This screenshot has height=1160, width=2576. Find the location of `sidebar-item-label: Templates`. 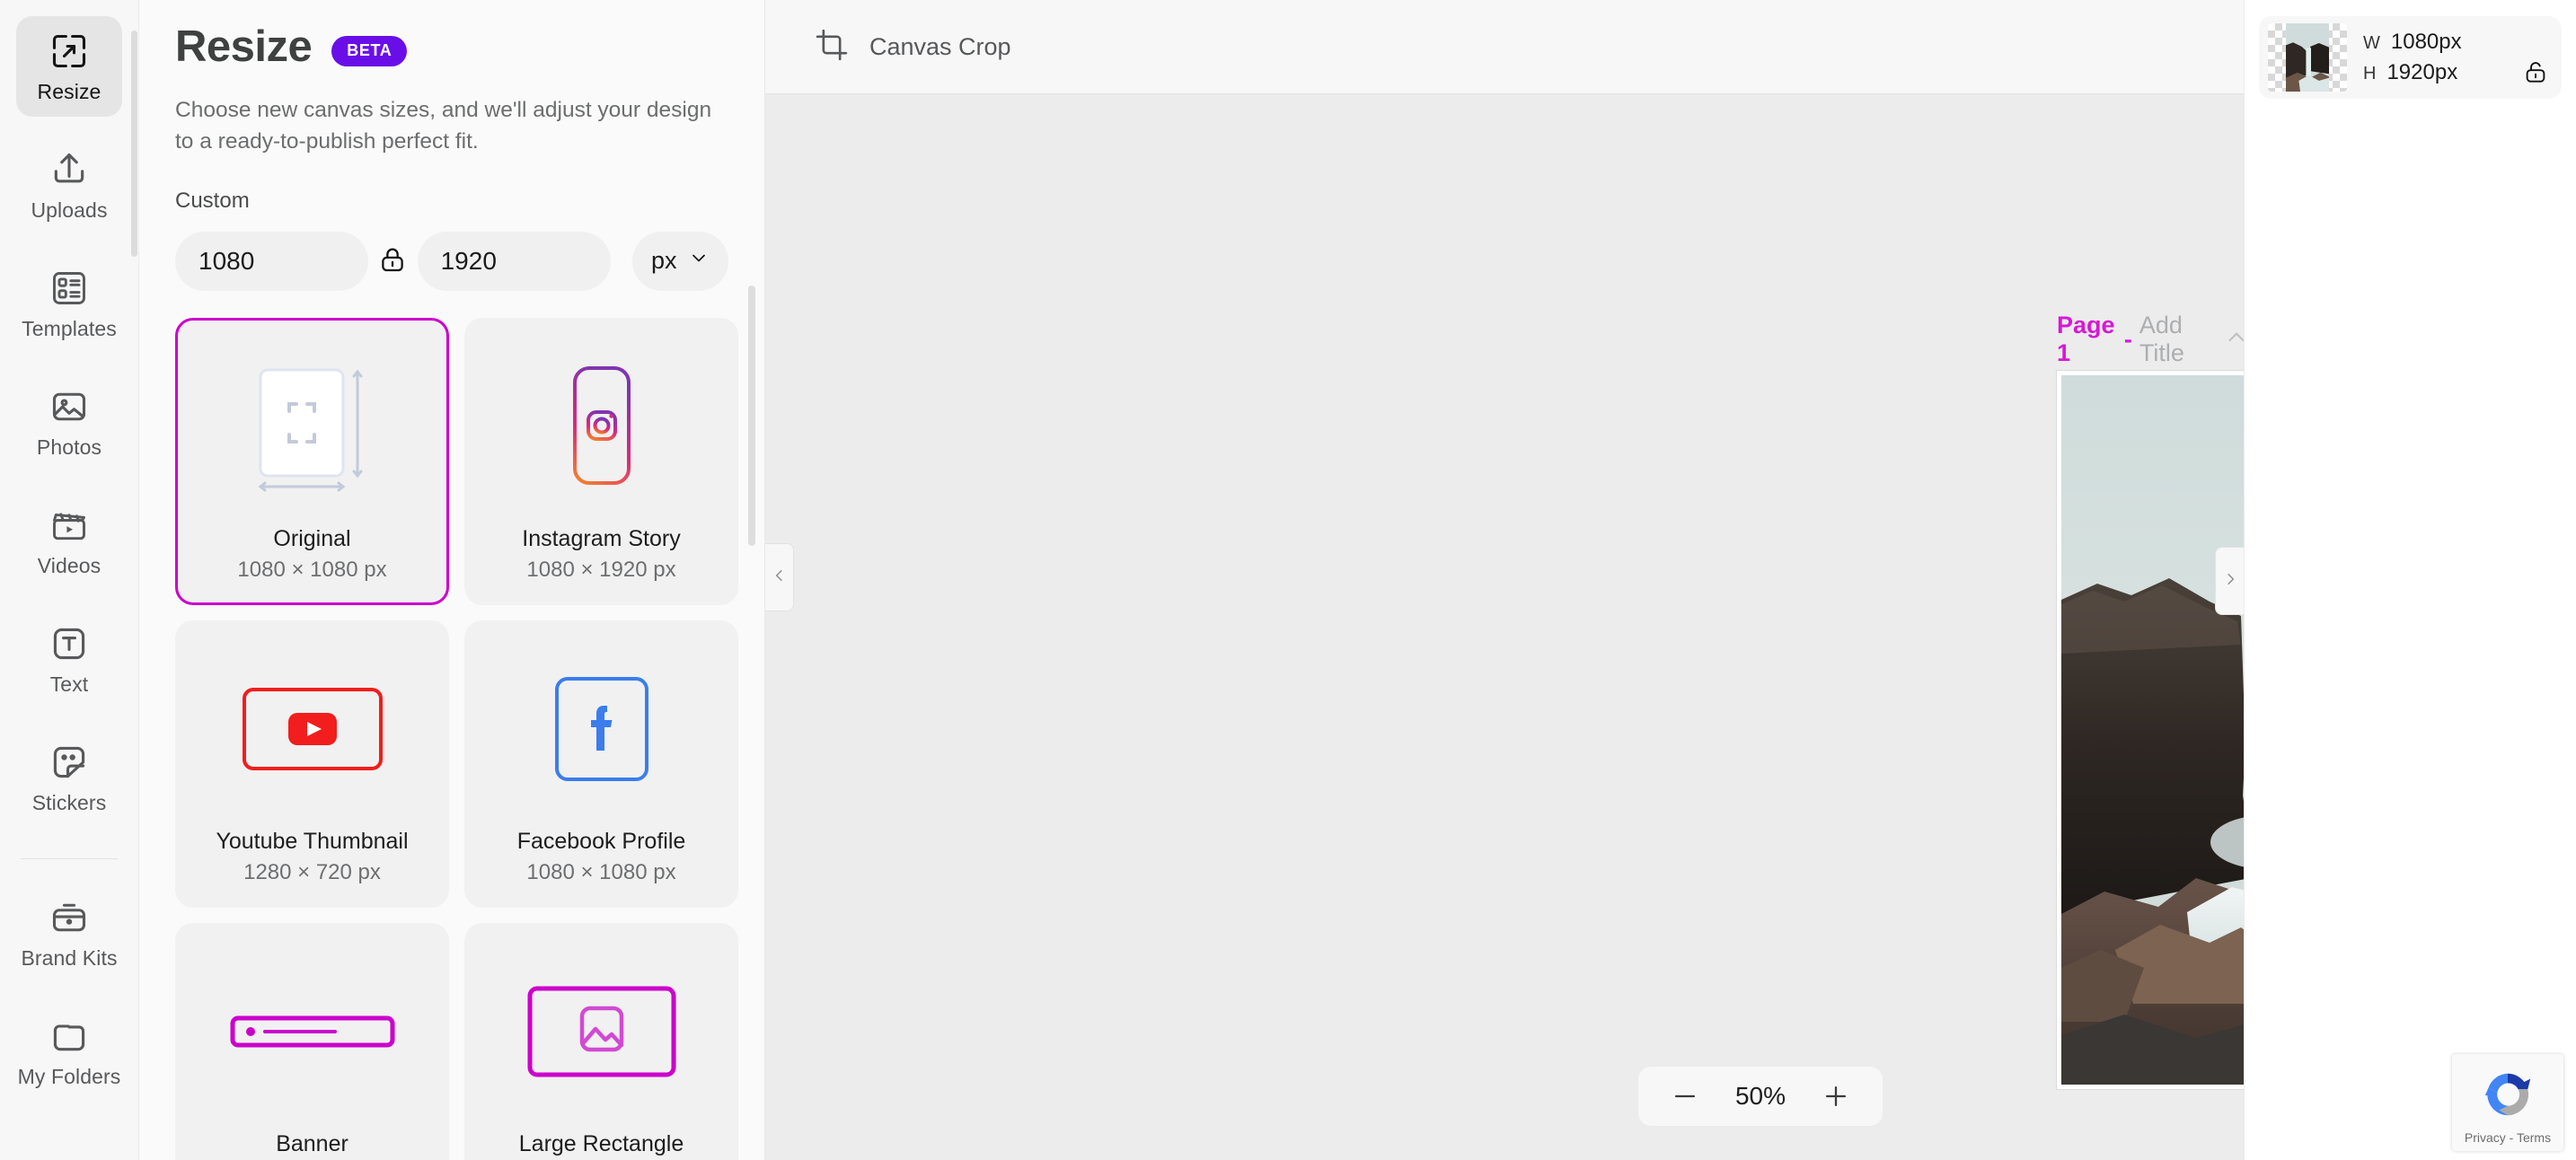

sidebar-item-label: Templates is located at coordinates (69, 328).